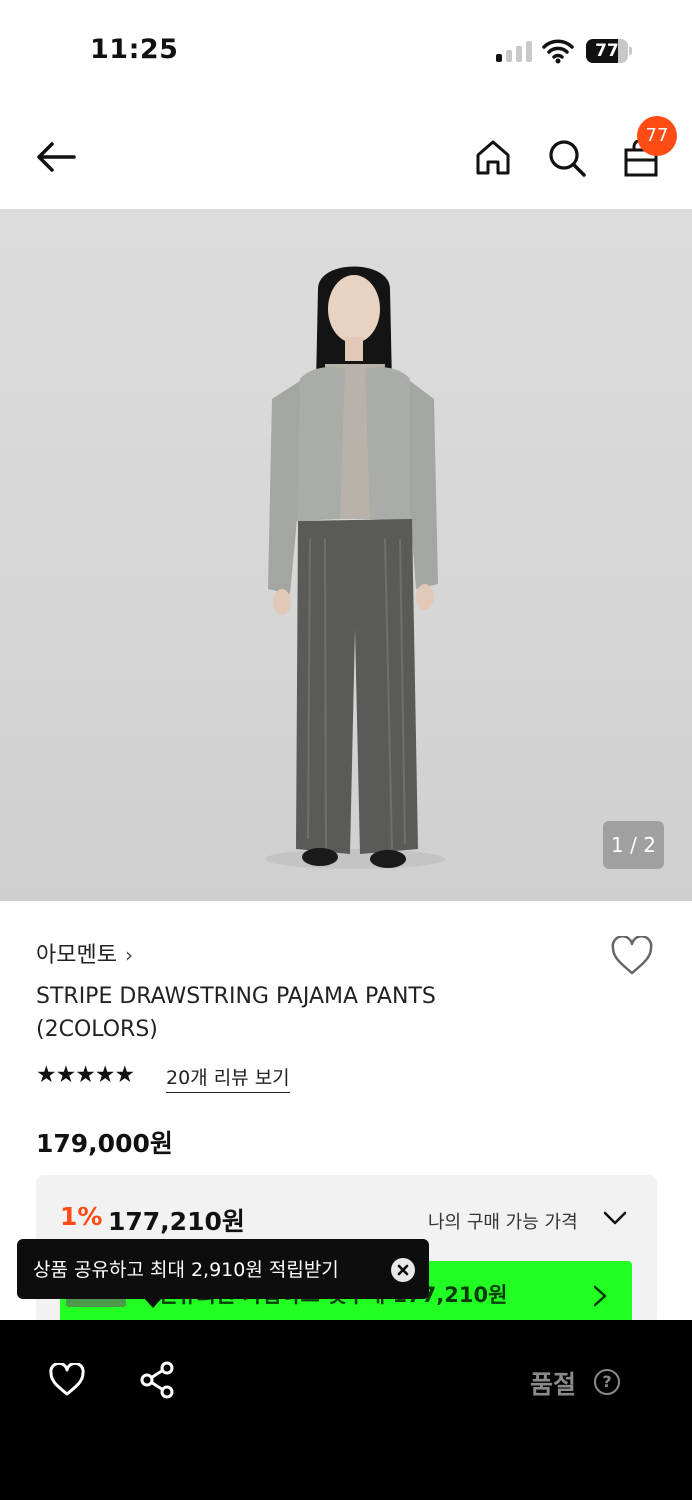 The image size is (692, 1500). Describe the element at coordinates (128, 955) in the screenshot. I see `chevron-right-icon: ›` at that location.